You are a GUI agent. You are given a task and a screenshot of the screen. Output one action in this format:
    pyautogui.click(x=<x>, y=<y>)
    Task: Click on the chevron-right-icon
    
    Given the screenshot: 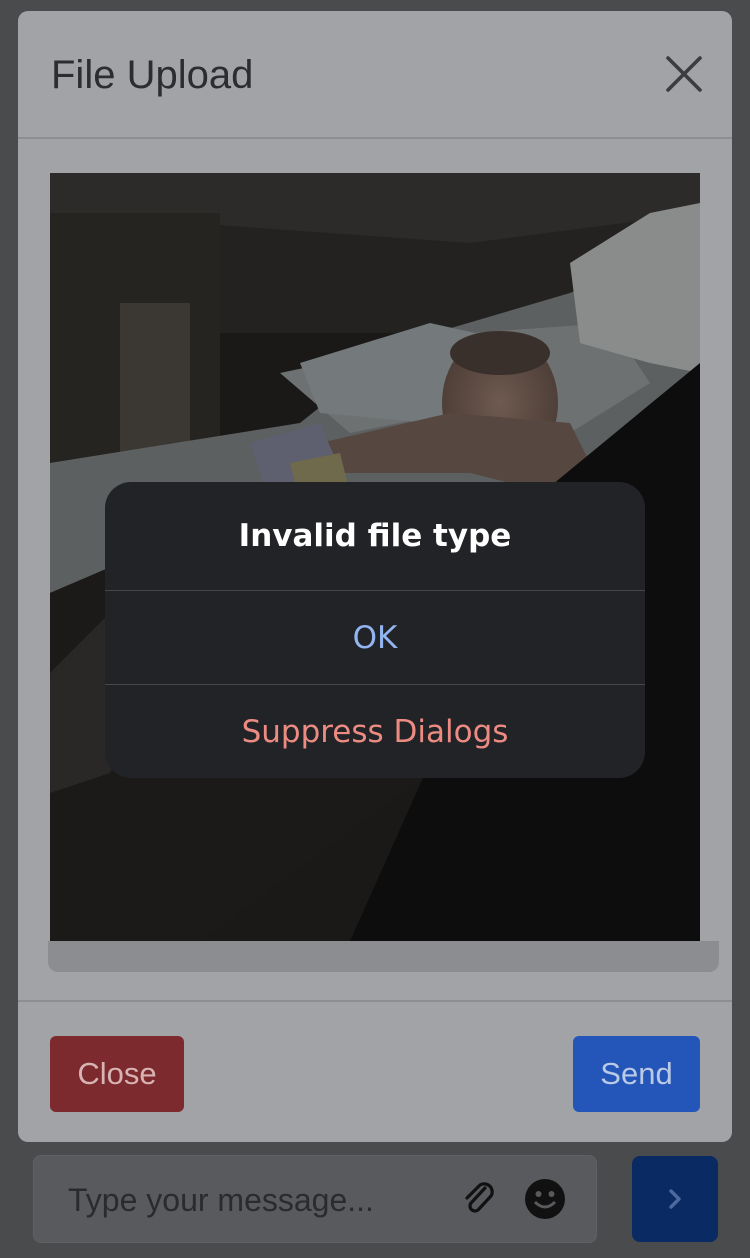 What is the action you would take?
    pyautogui.click(x=675, y=1199)
    